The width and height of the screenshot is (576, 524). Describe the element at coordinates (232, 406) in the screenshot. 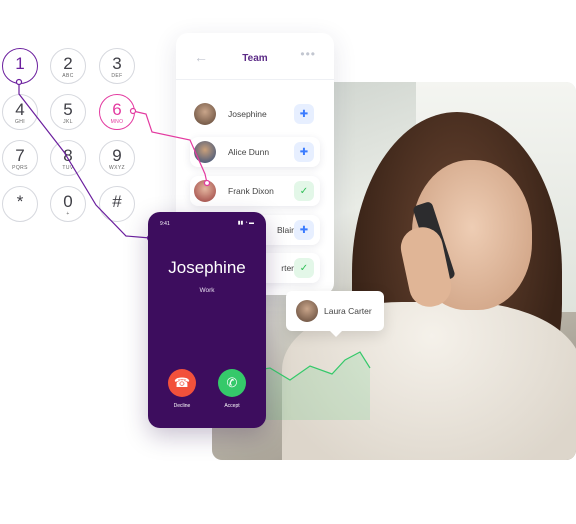

I see `accept-label: Accept` at that location.